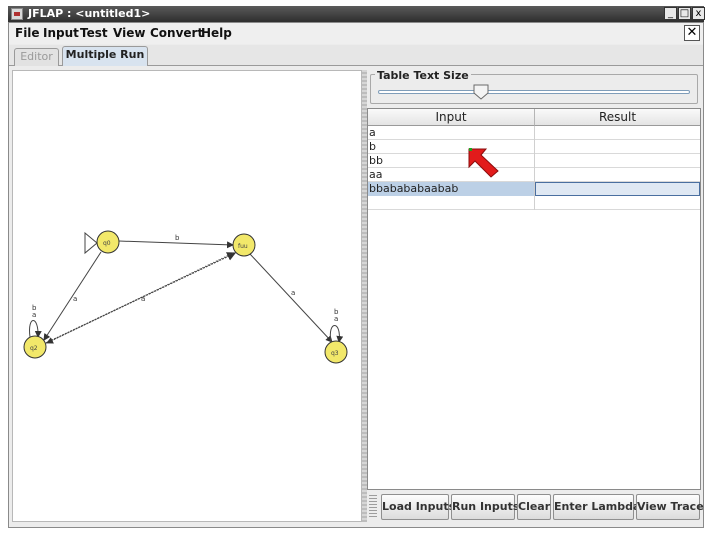 The image size is (720, 540). I want to click on run-inputs-button: Run Inputs, so click(485, 507).